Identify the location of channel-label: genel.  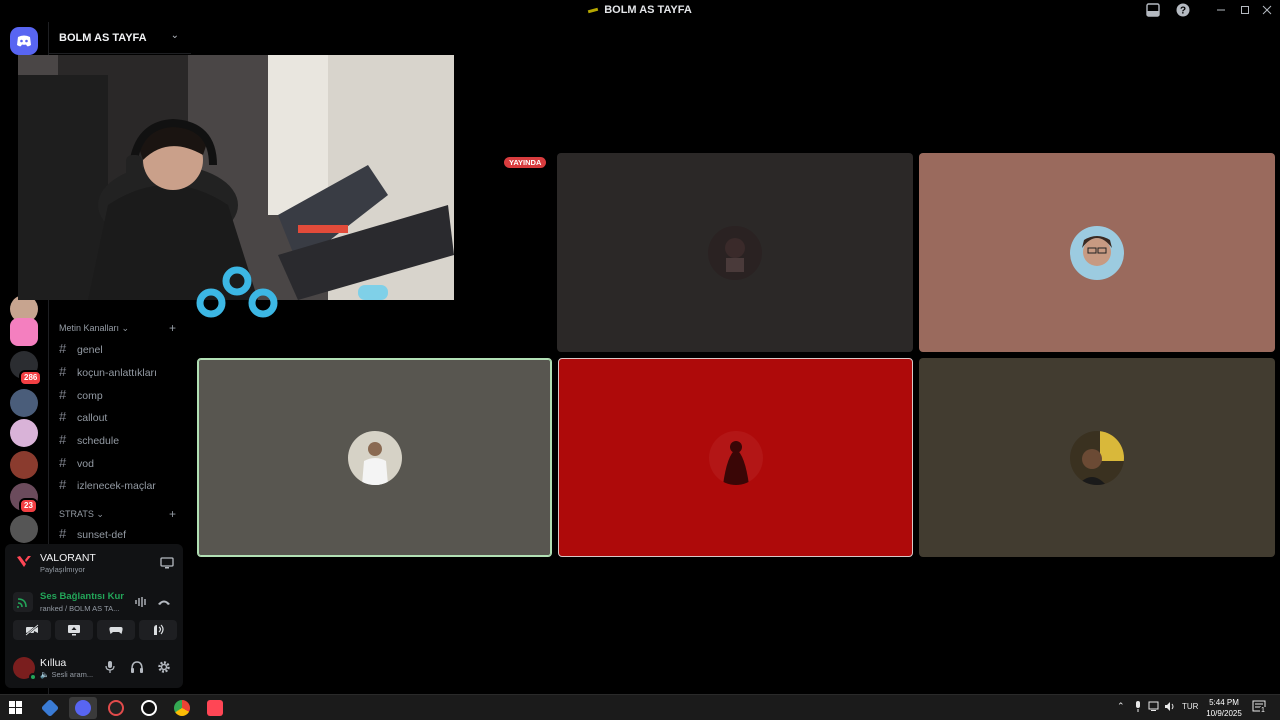
(90, 350).